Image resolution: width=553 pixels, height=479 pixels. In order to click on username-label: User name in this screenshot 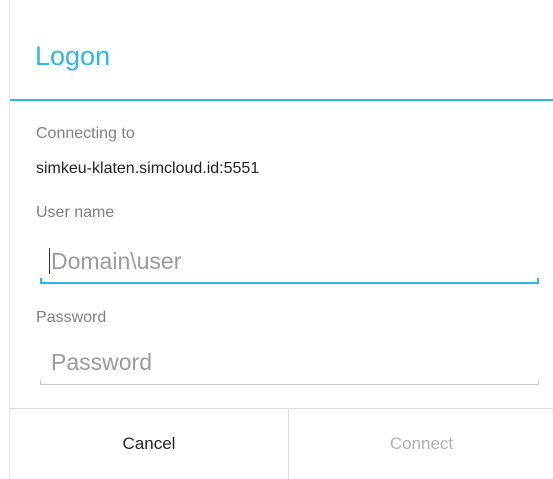, I will do `click(75, 212)`.